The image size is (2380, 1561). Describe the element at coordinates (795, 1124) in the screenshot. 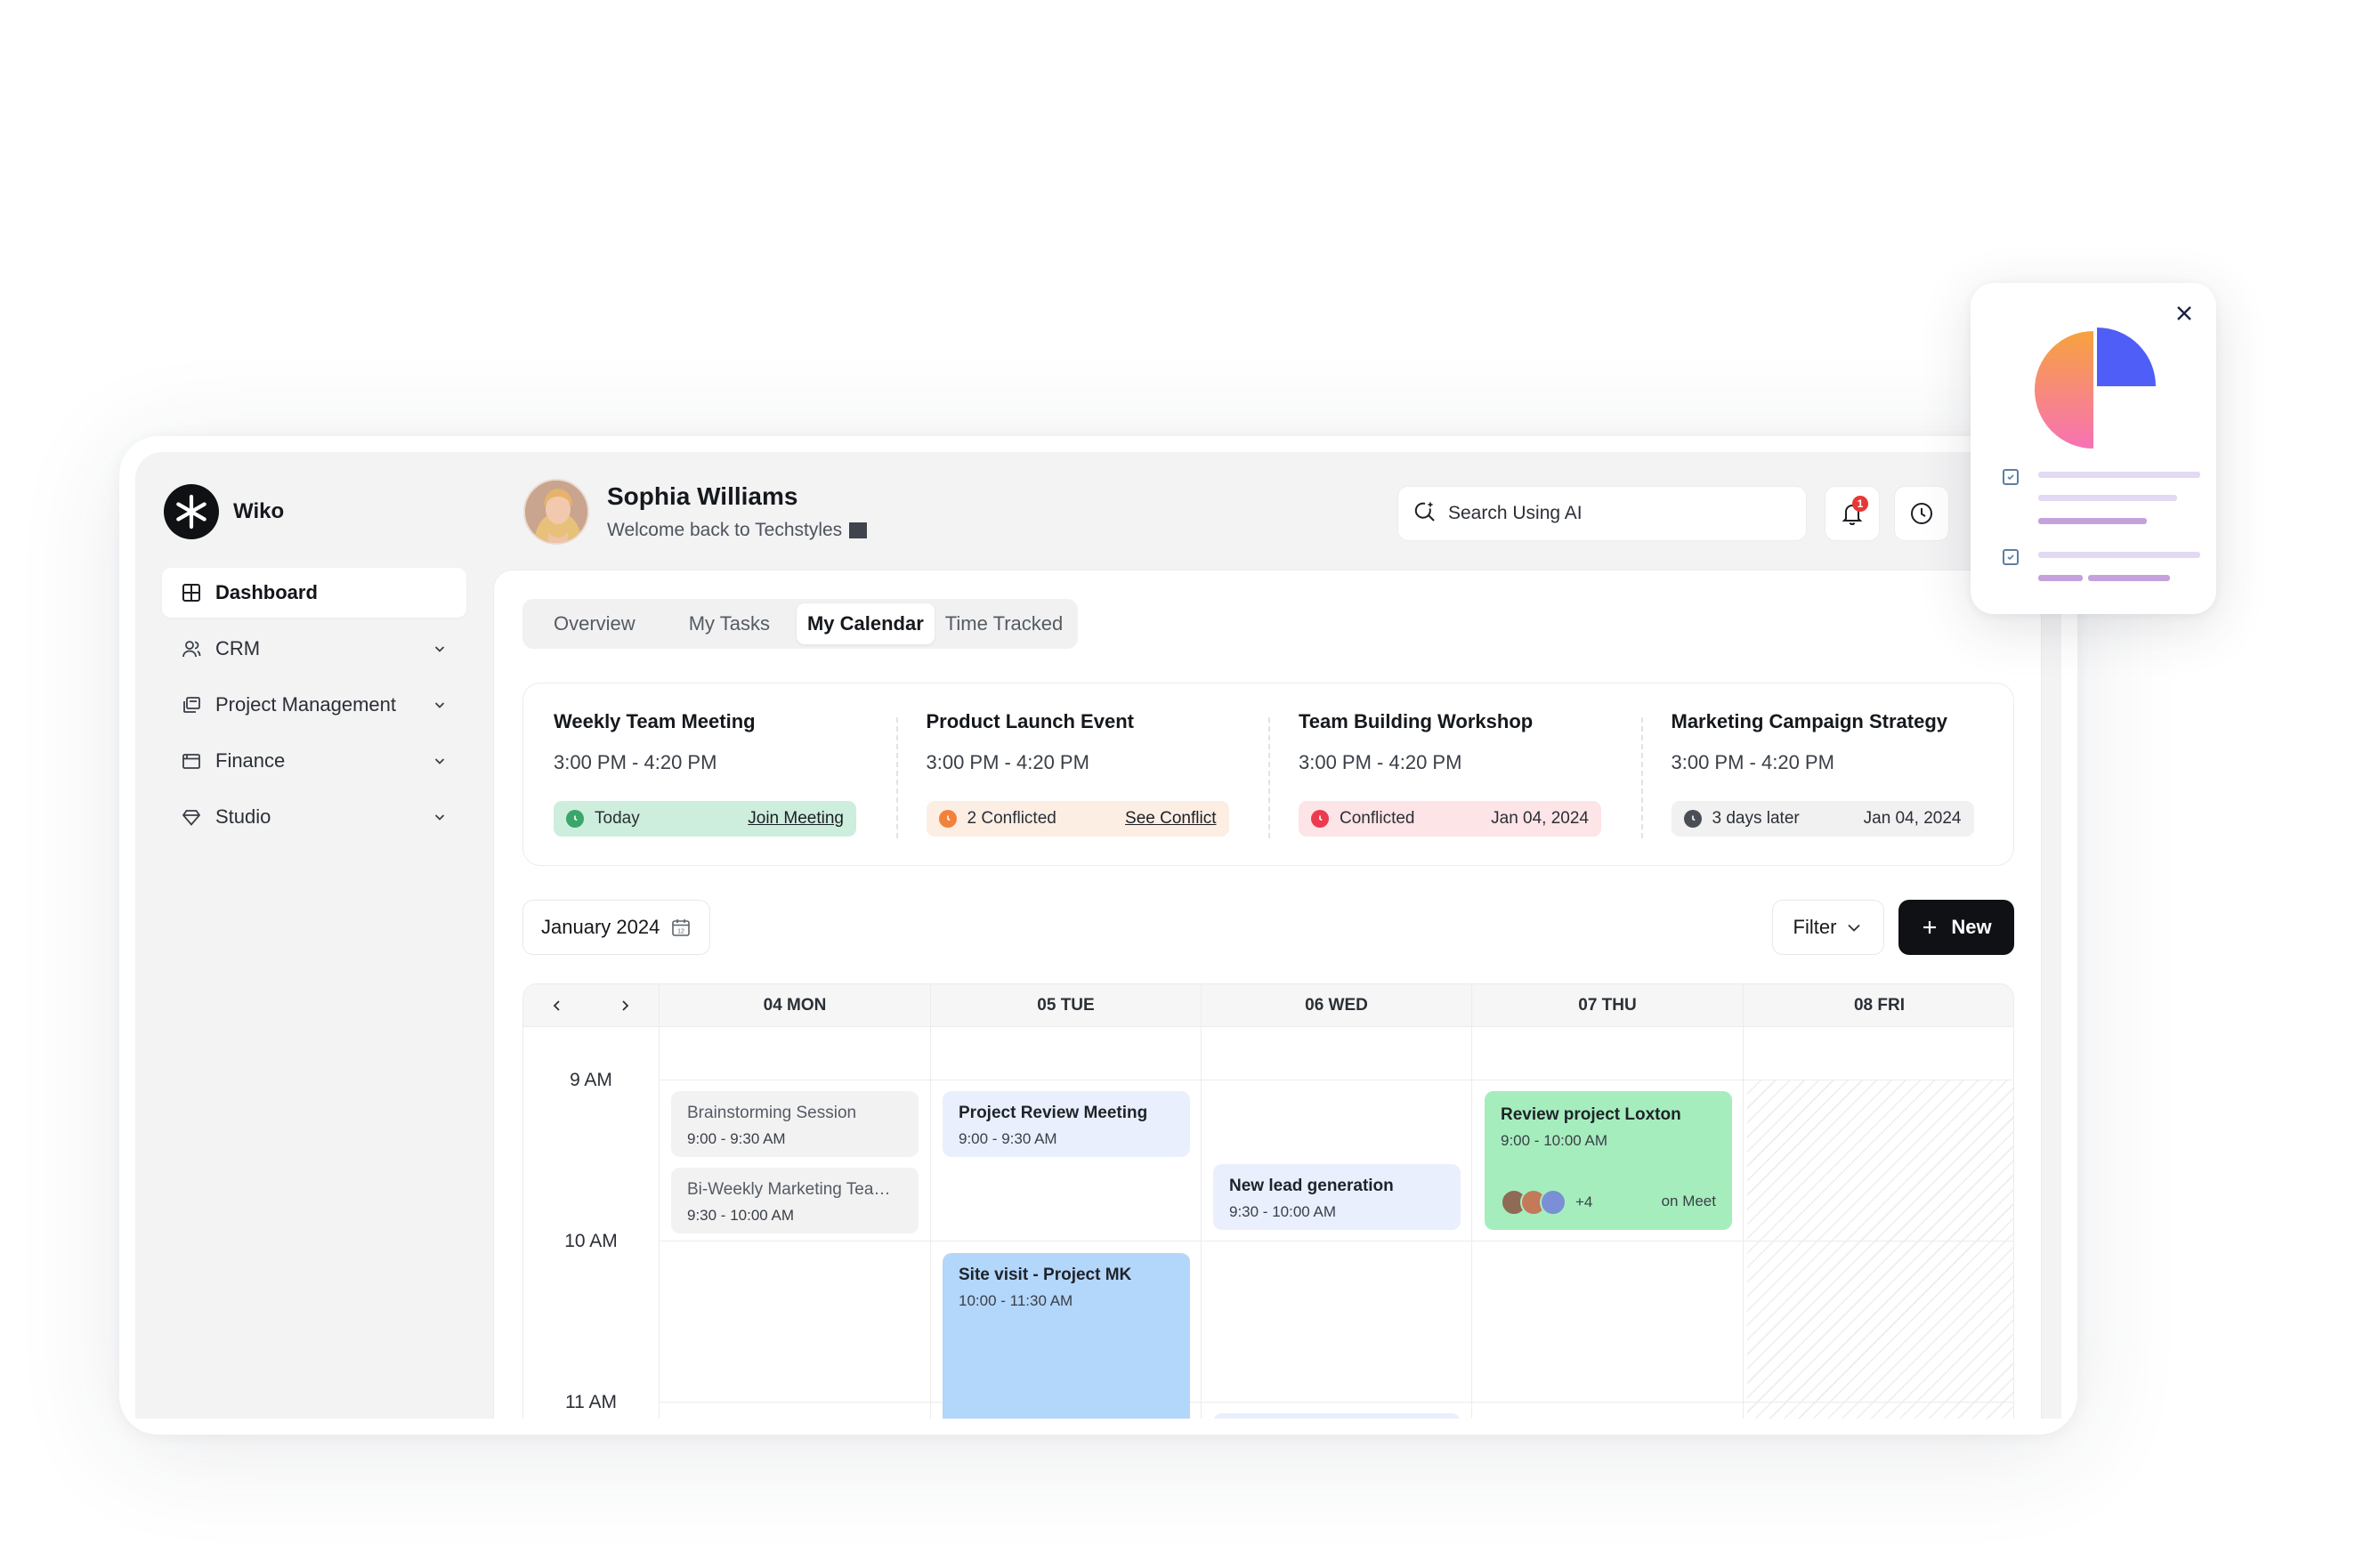

I see `calendar-event: Brainstorming Session 9:00 - 9:30 AM` at that location.